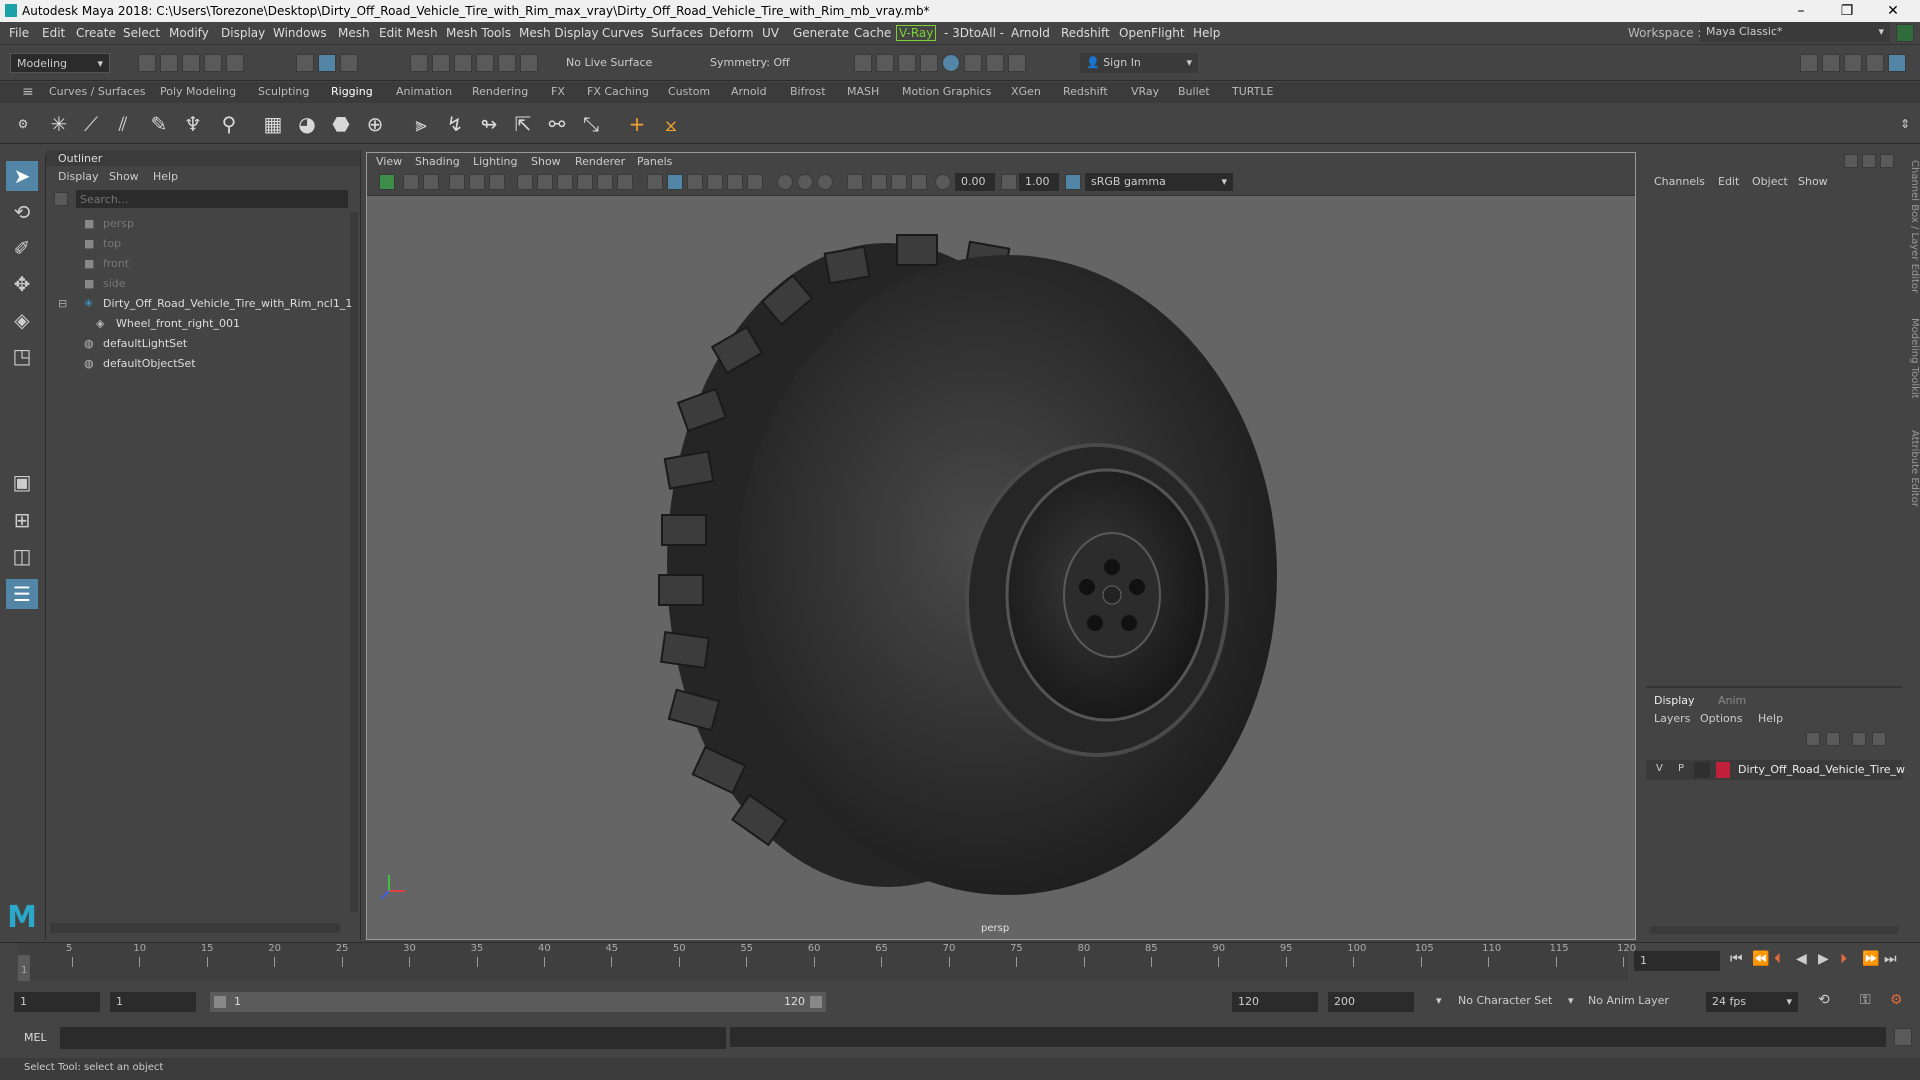 The image size is (1920, 1080). I want to click on xray-active-icon, so click(899, 182).